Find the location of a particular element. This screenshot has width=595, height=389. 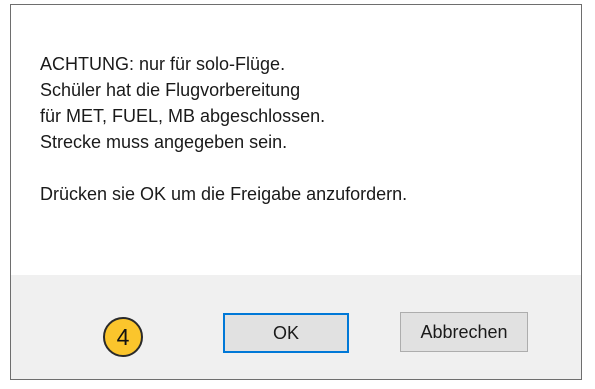

message-line-items: für MET, FUEL, MB abgeschlossen. is located at coordinates (183, 116).